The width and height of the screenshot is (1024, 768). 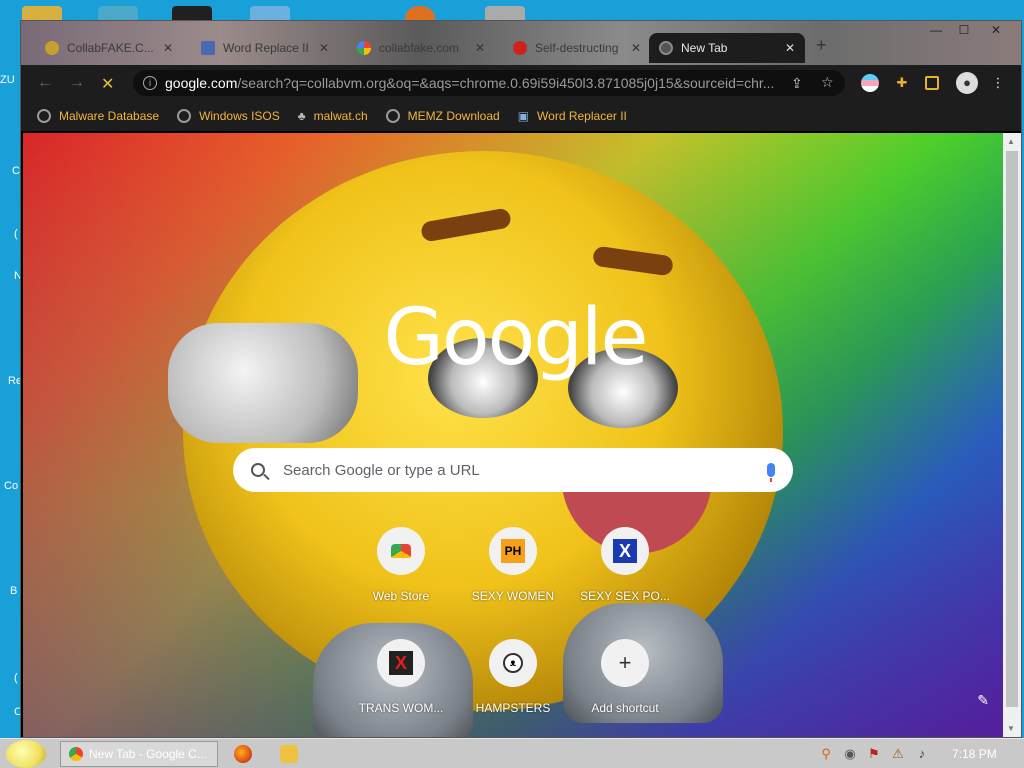 I want to click on x-blue-icon: X, so click(x=625, y=551).